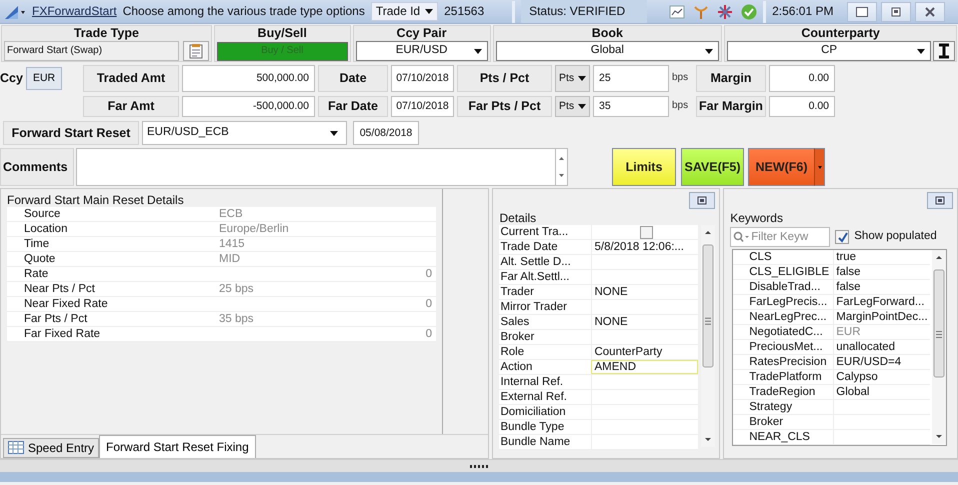 The height and width of the screenshot is (485, 958). What do you see at coordinates (504, 106) in the screenshot?
I see `field-label: Far Pts / Pct` at bounding box center [504, 106].